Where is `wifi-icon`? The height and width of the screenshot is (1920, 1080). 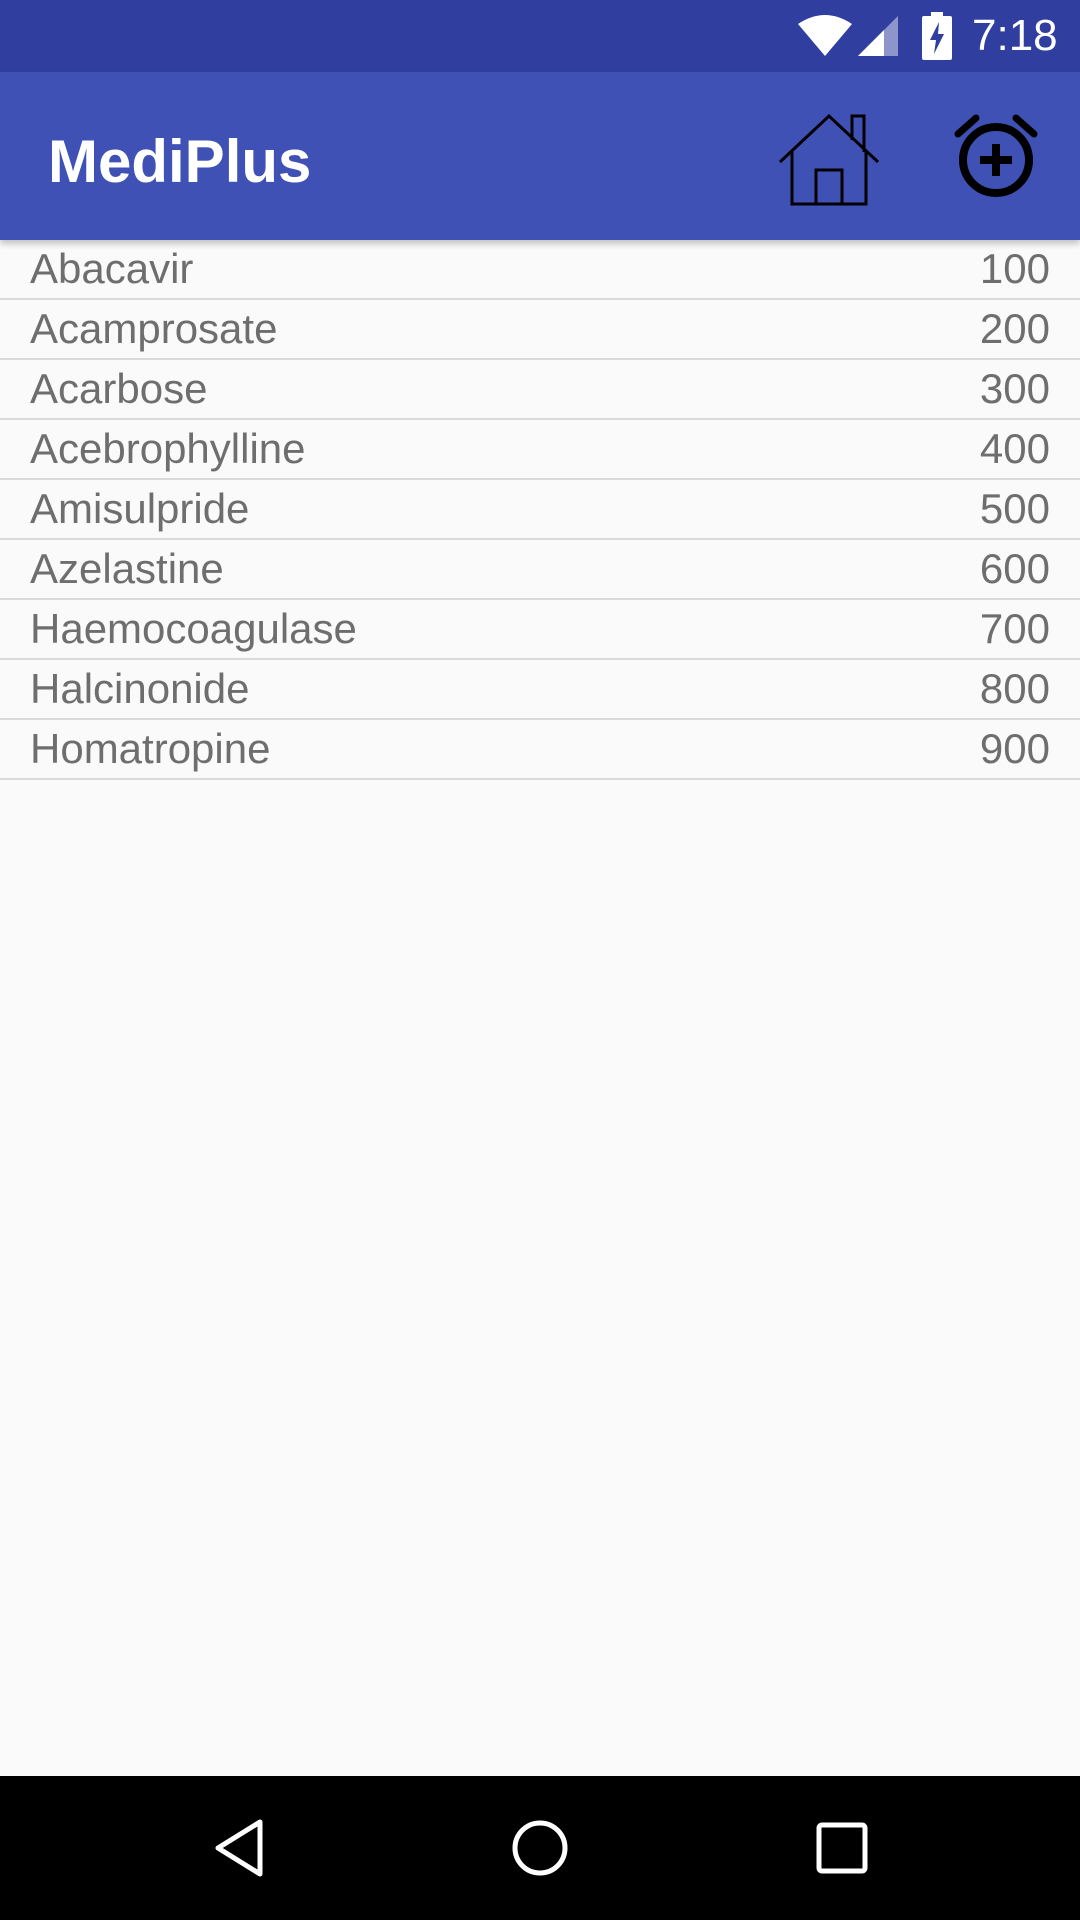
wifi-icon is located at coordinates (825, 35).